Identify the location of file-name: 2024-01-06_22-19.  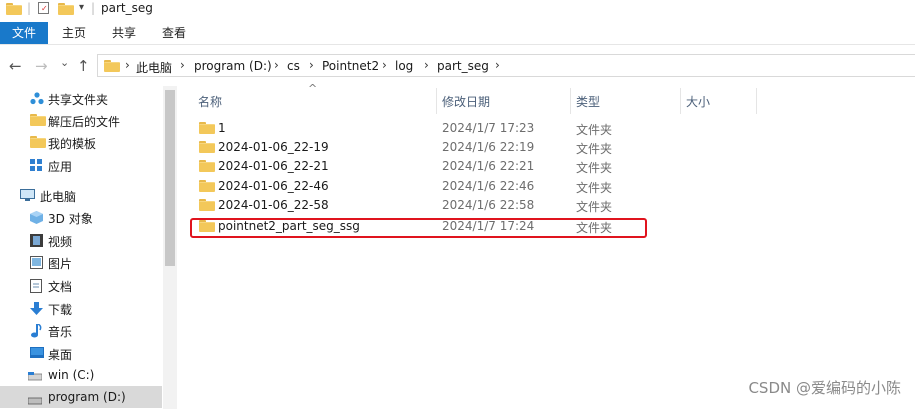
(273, 147).